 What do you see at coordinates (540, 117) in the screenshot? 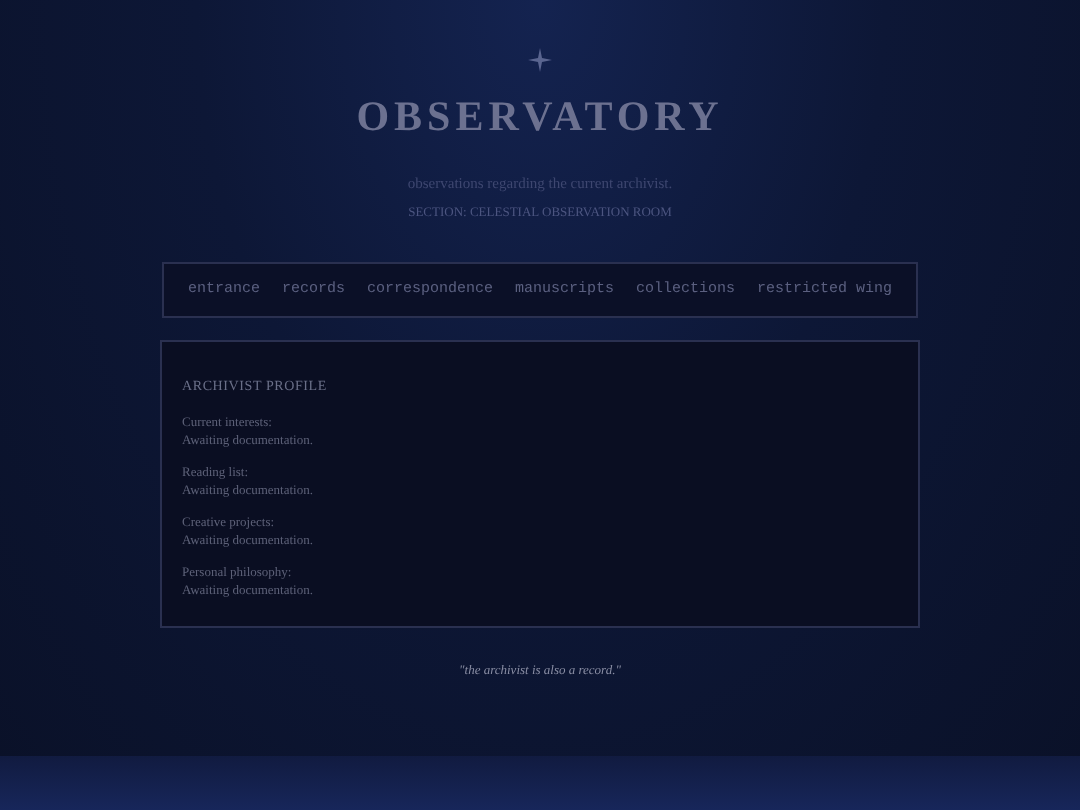
I see `site-title: OBSERVATORY` at bounding box center [540, 117].